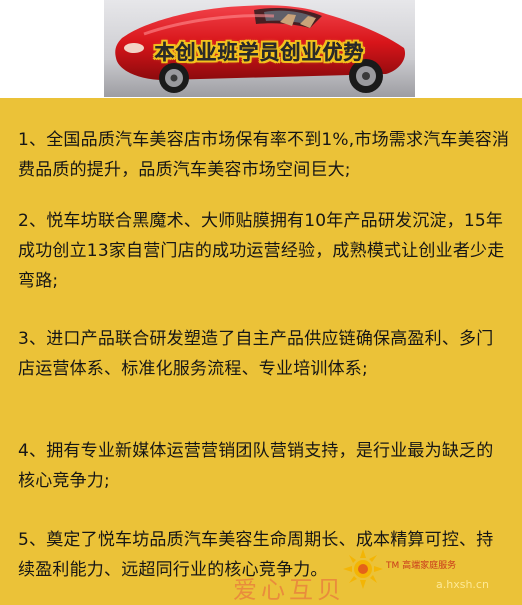  I want to click on watermark-text: 爱心互贝, so click(289, 590).